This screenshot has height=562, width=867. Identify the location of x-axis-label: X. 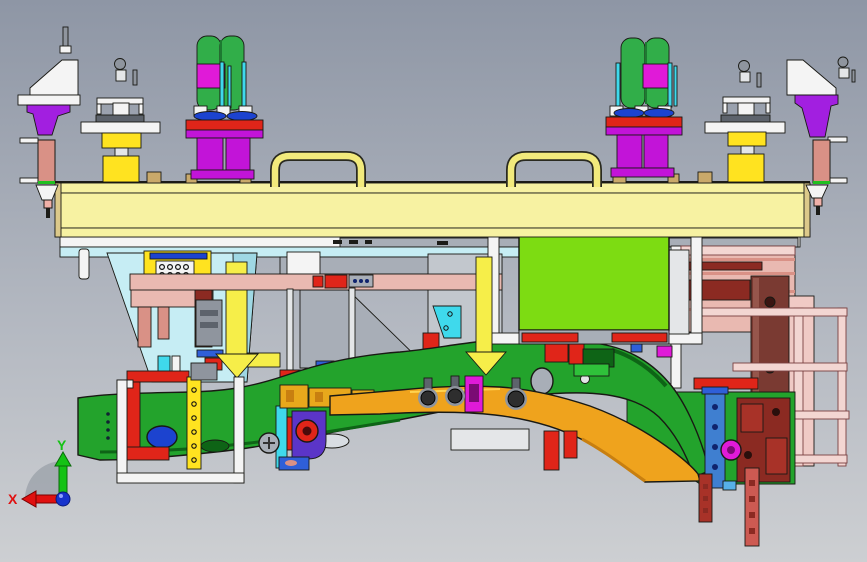
(13, 499).